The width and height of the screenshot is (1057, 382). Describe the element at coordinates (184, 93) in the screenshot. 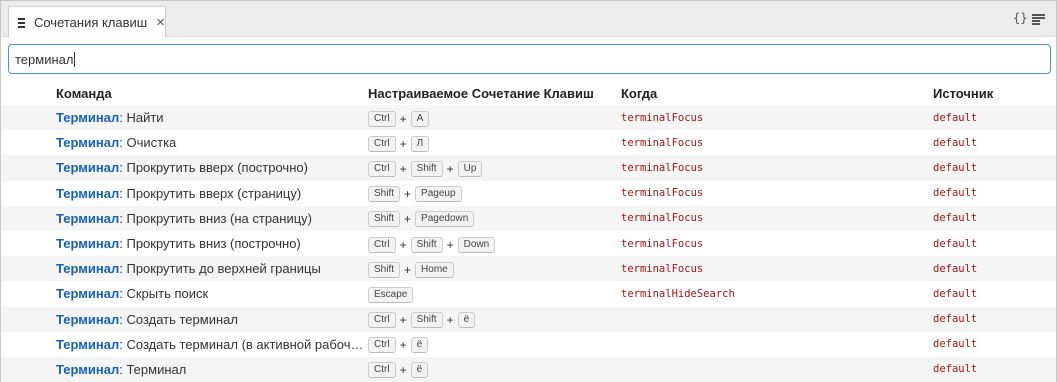

I see `column-header-command: Команда` at that location.